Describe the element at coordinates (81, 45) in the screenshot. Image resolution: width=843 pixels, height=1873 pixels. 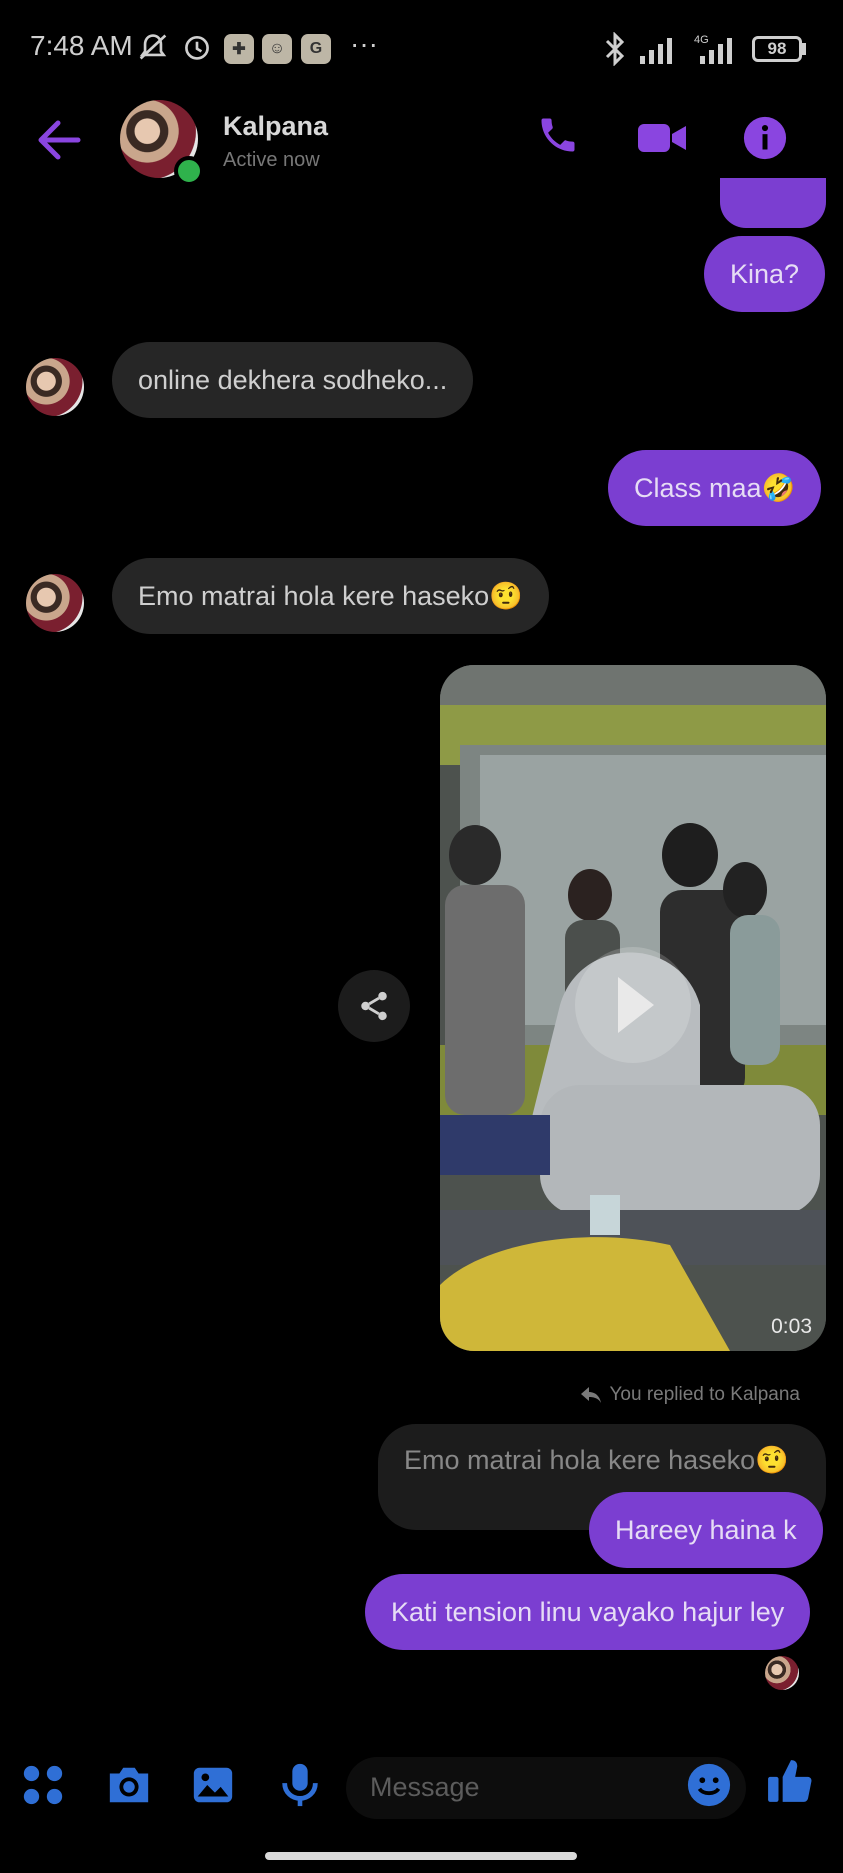
I see `status-time: 7:48 AM` at that location.